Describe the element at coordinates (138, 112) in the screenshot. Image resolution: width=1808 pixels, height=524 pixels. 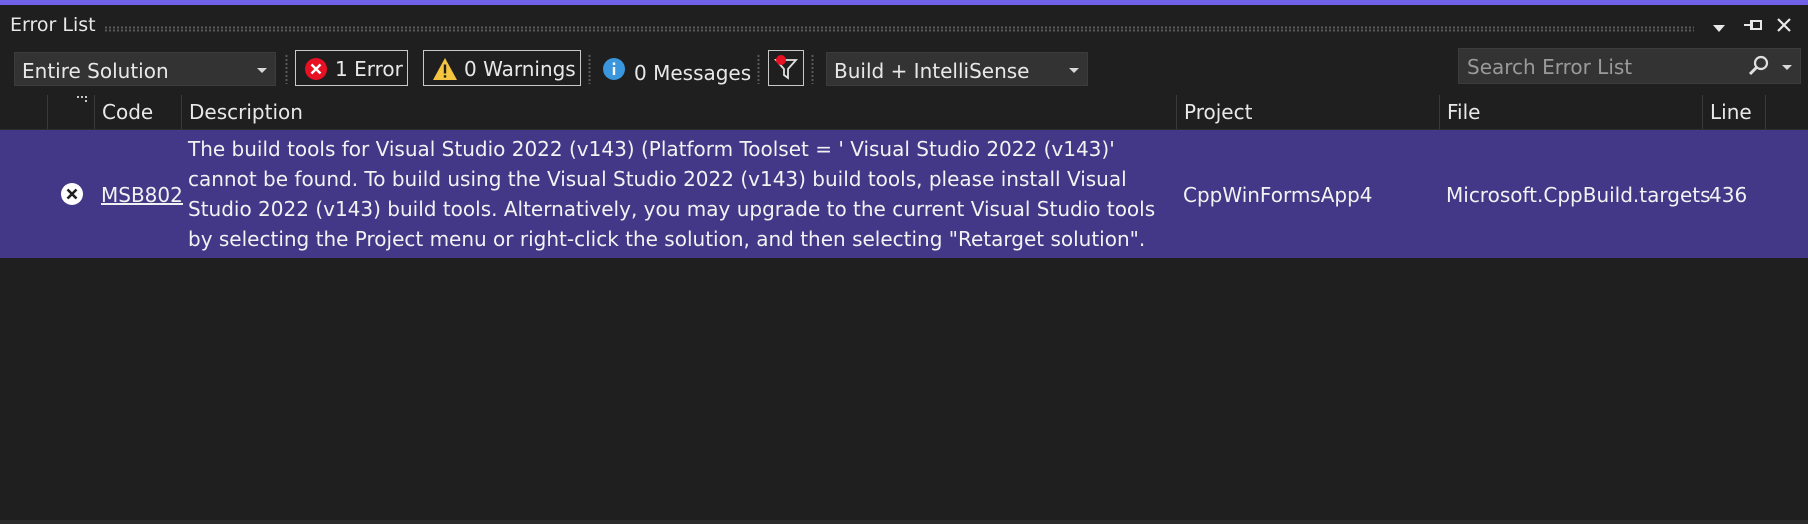
I see `column-header-code: Code` at that location.